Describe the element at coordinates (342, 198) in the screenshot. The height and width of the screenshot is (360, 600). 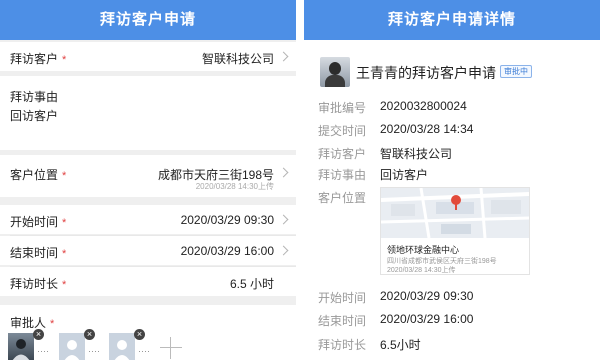
I see `field-label: 客户位置` at that location.